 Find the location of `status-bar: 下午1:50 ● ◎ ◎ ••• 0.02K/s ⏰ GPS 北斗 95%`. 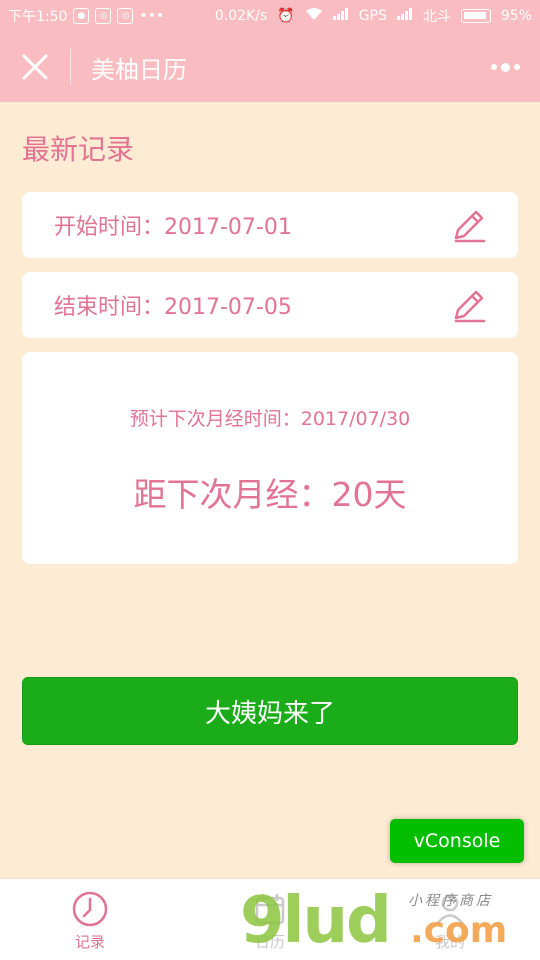

status-bar: 下午1:50 ● ◎ ◎ ••• 0.02K/s ⏰ GPS 北斗 95% is located at coordinates (270, 16).